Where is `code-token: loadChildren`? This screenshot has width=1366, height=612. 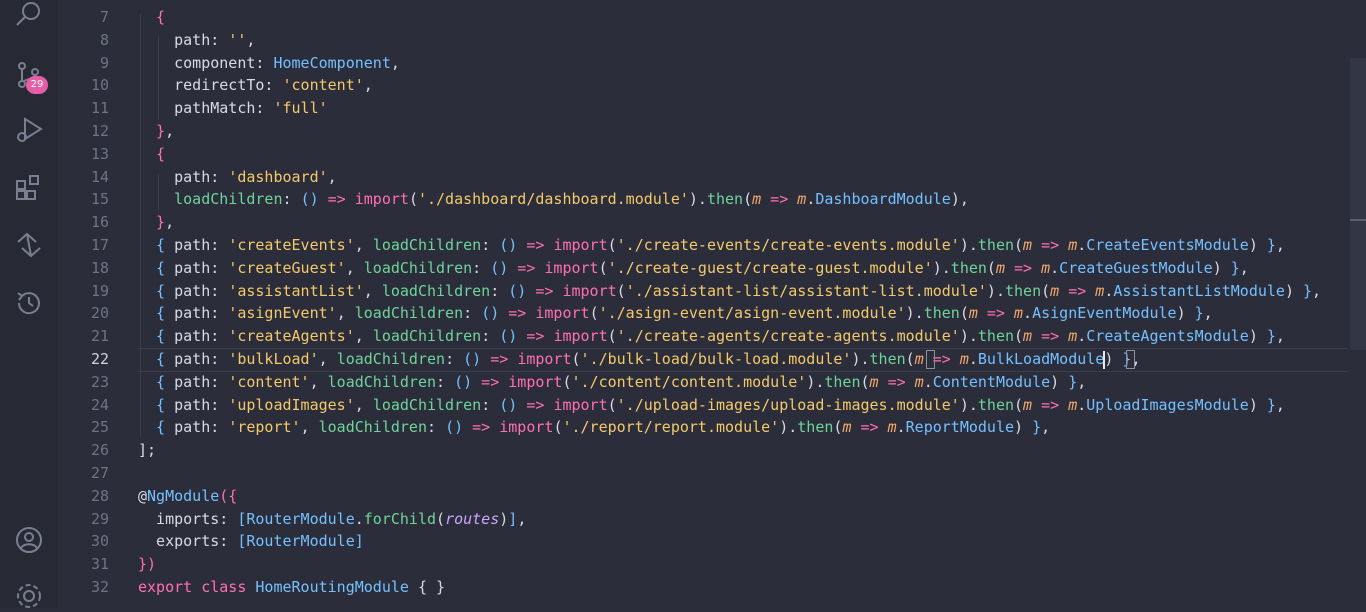 code-token: loadChildren is located at coordinates (436, 290).